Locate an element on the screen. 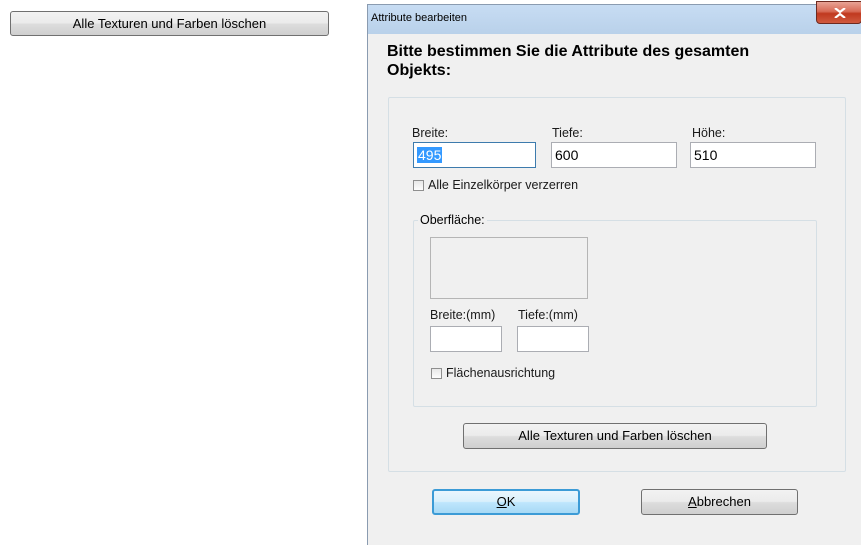  cancel-button: Abbrechen is located at coordinates (719, 502).